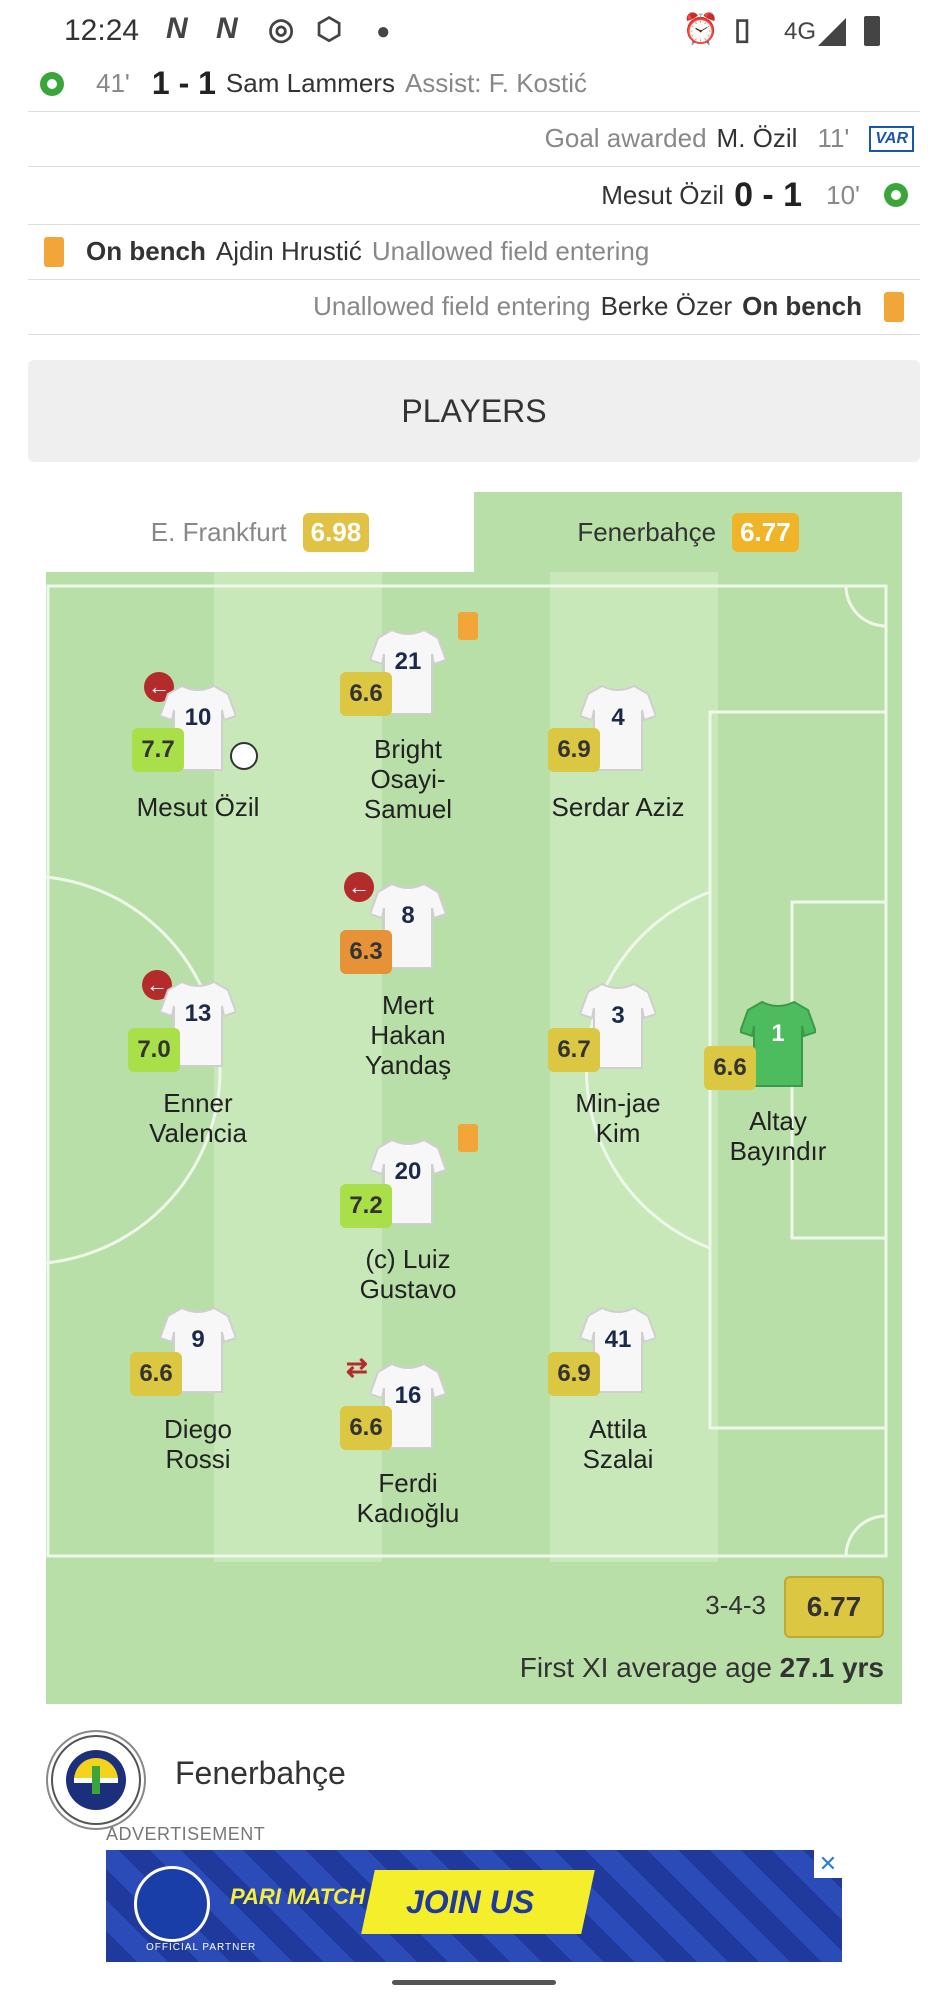 The image size is (947, 2000). I want to click on player-name: Mert Hakan Yandaş, so click(408, 1035).